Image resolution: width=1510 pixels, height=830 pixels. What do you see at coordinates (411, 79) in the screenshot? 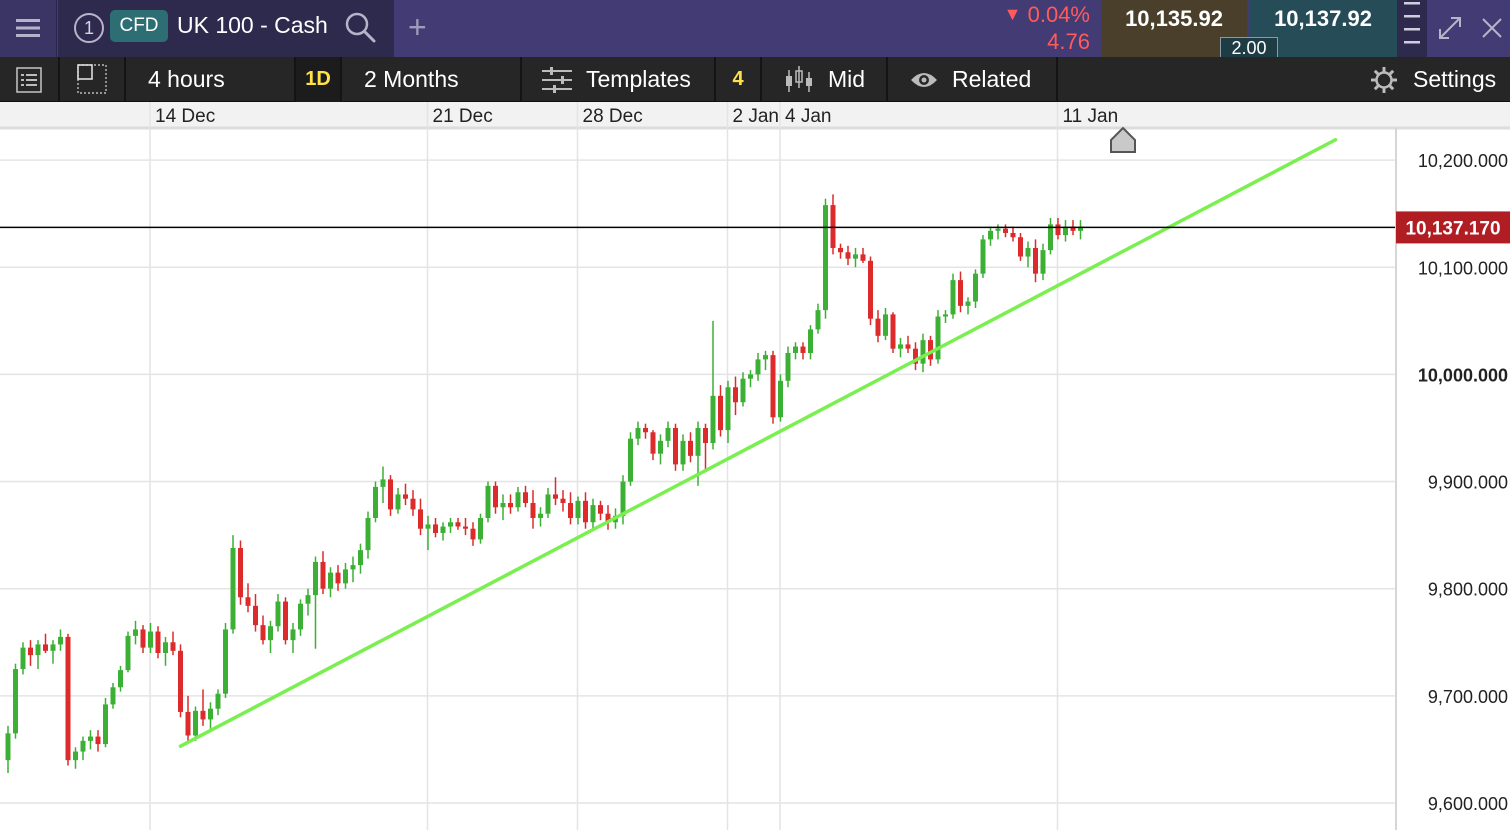
I see `period-selector: 2 Months` at bounding box center [411, 79].